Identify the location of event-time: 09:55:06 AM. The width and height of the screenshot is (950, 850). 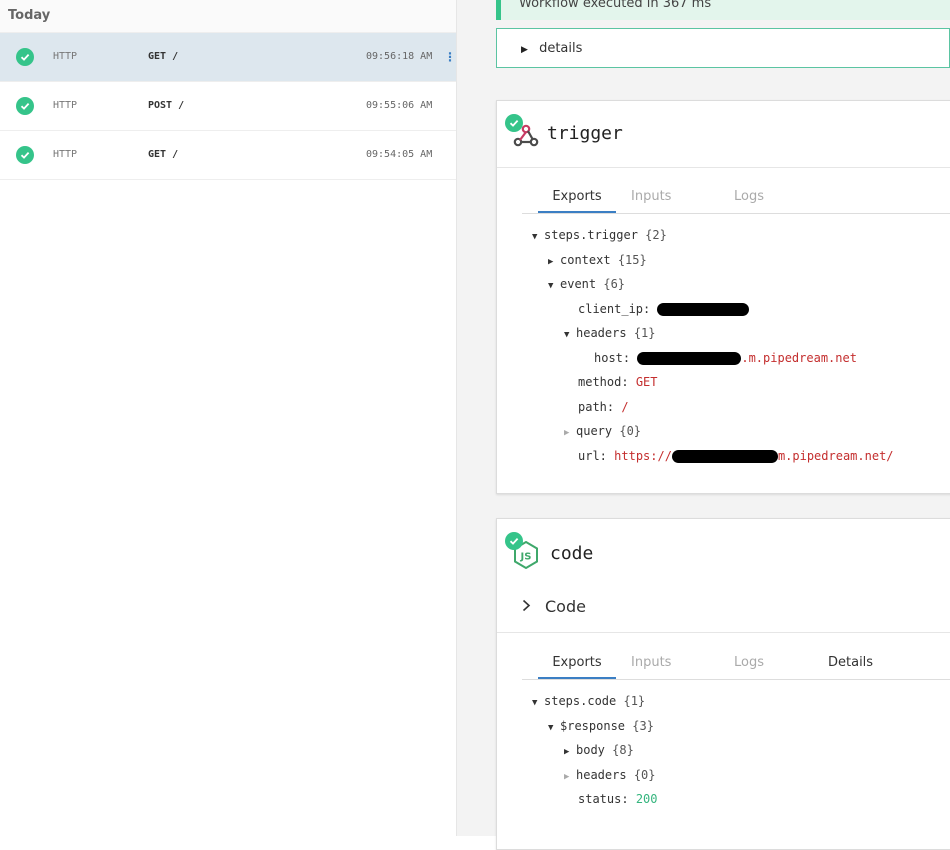
(399, 105).